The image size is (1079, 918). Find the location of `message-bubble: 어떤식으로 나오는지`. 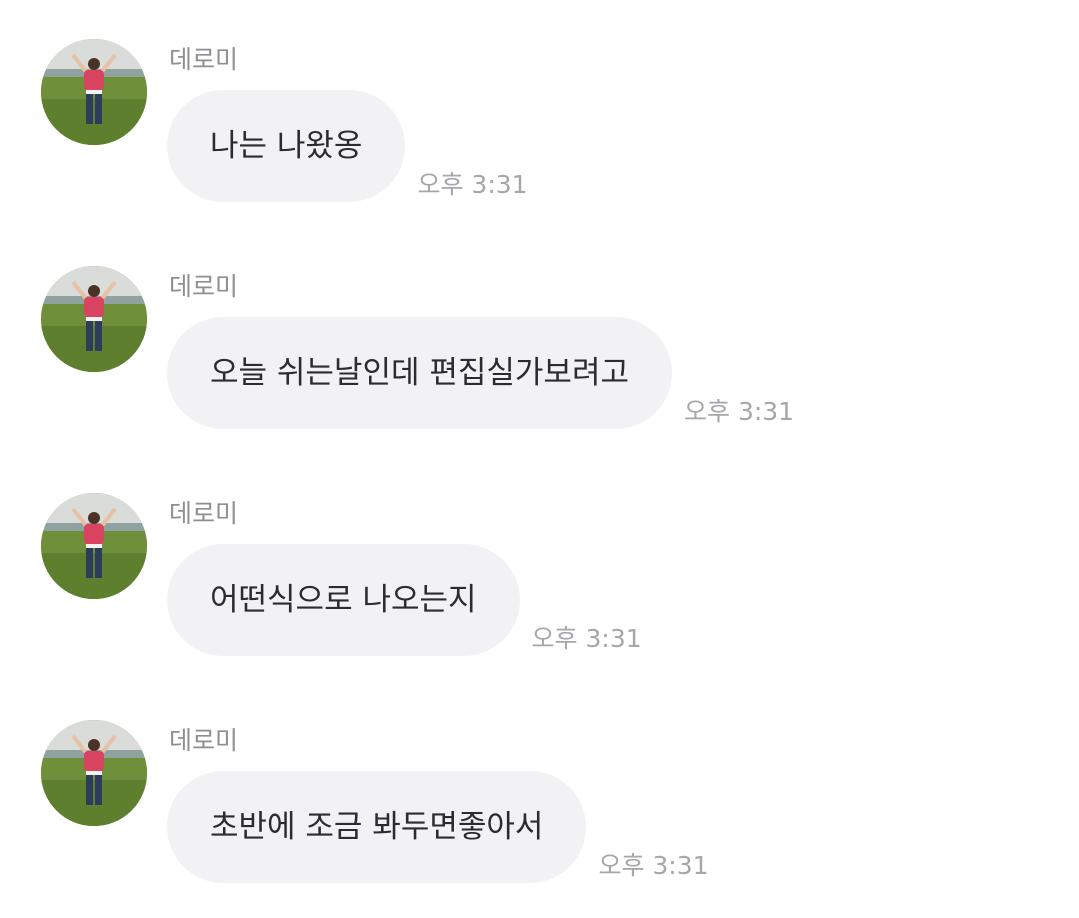

message-bubble: 어떤식으로 나오는지 is located at coordinates (343, 600).